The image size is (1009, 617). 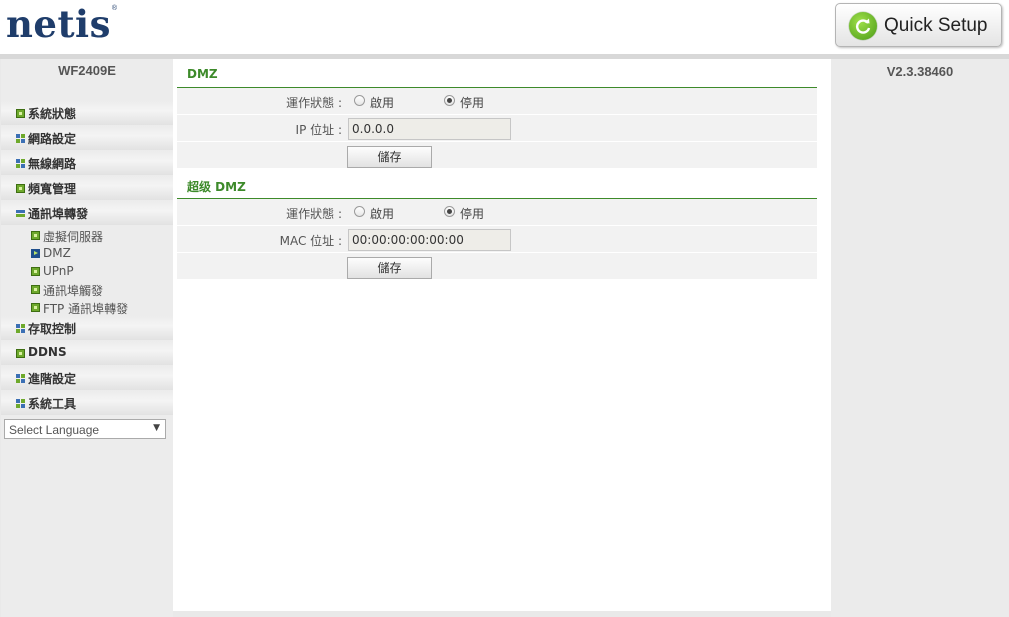 What do you see at coordinates (87, 353) in the screenshot?
I see `sidebar-item-ddns: DDNS` at bounding box center [87, 353].